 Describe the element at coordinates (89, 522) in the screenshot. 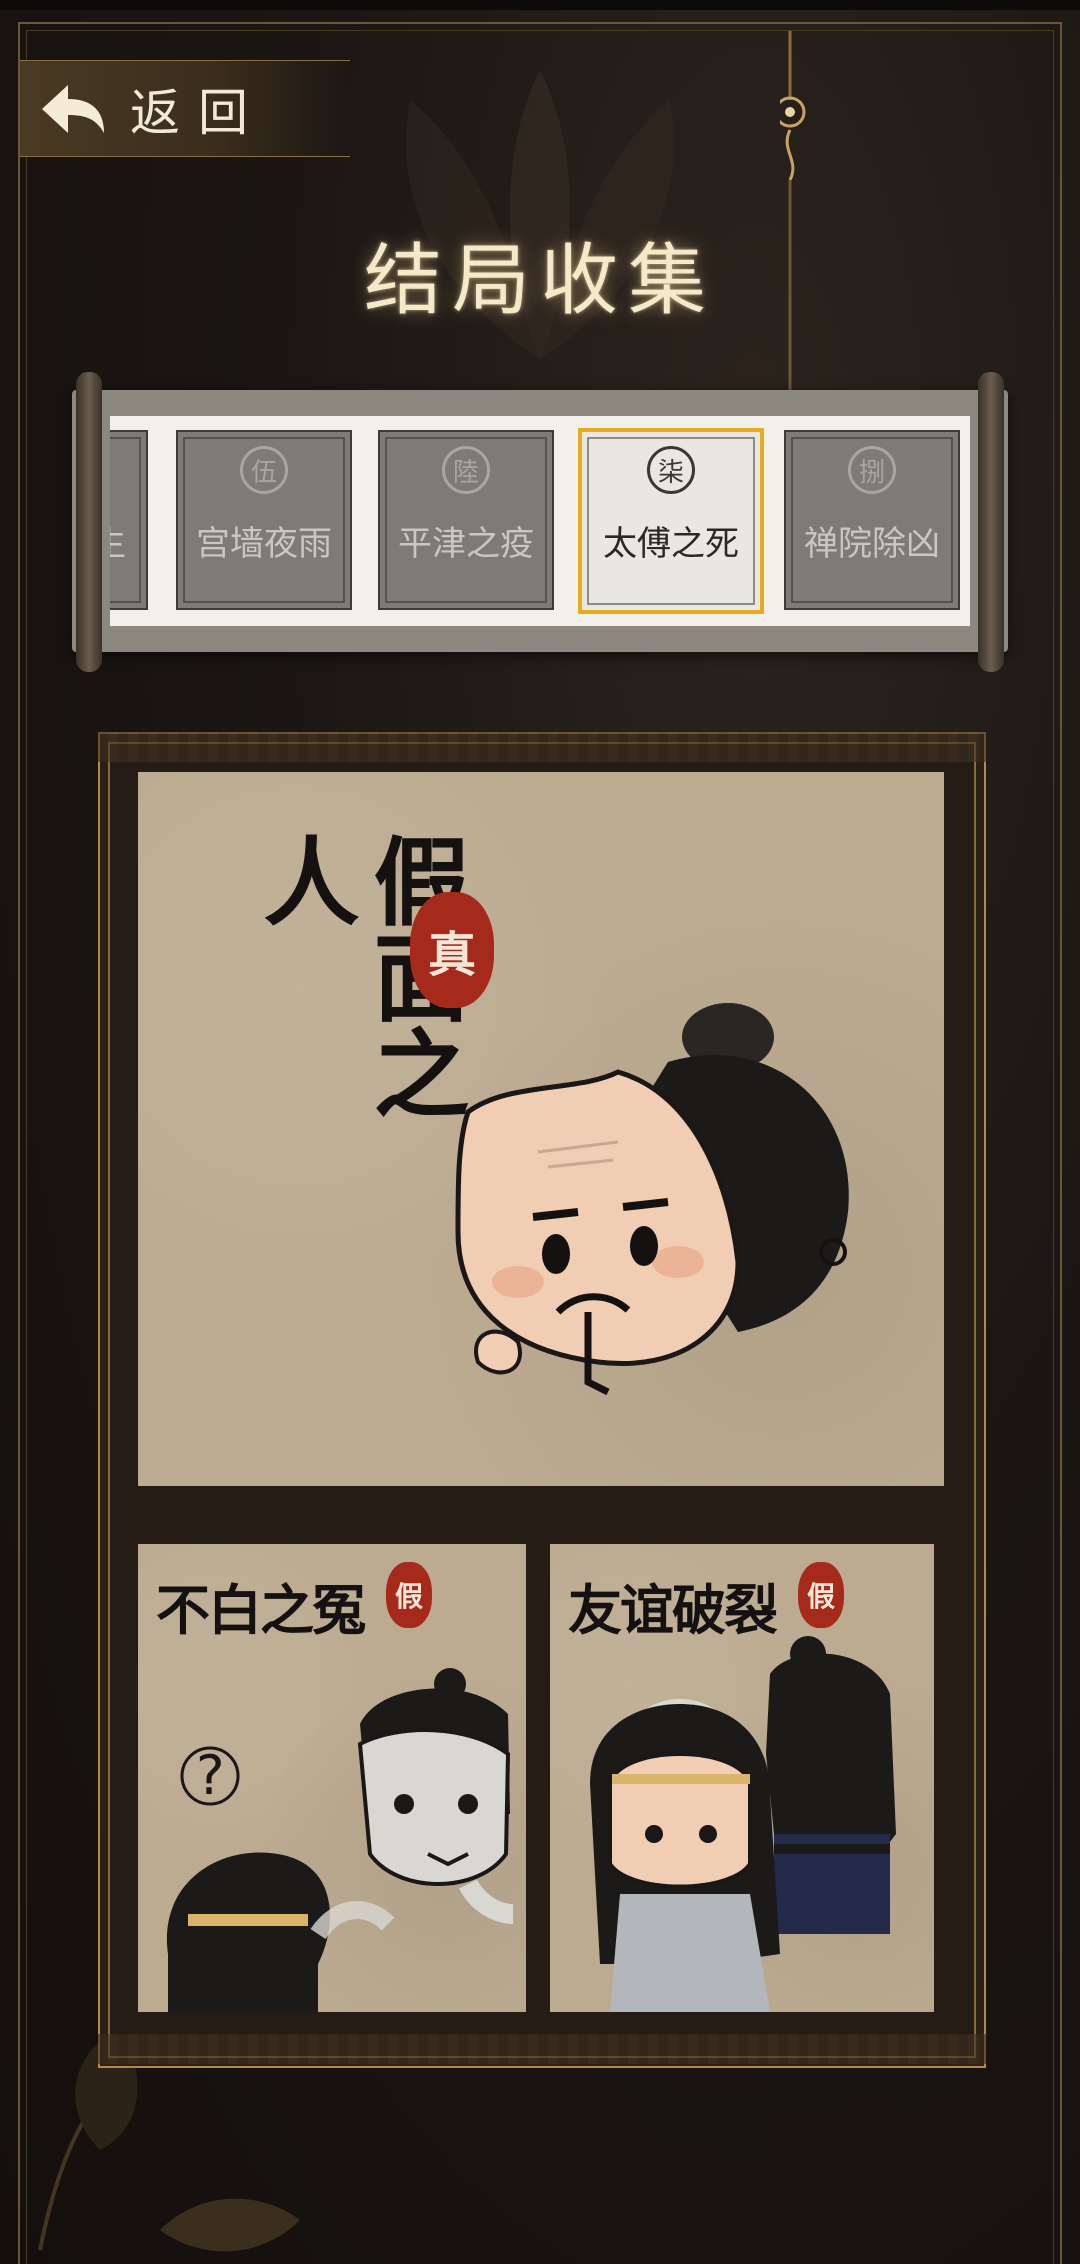

I see `scroll-rod-left` at that location.